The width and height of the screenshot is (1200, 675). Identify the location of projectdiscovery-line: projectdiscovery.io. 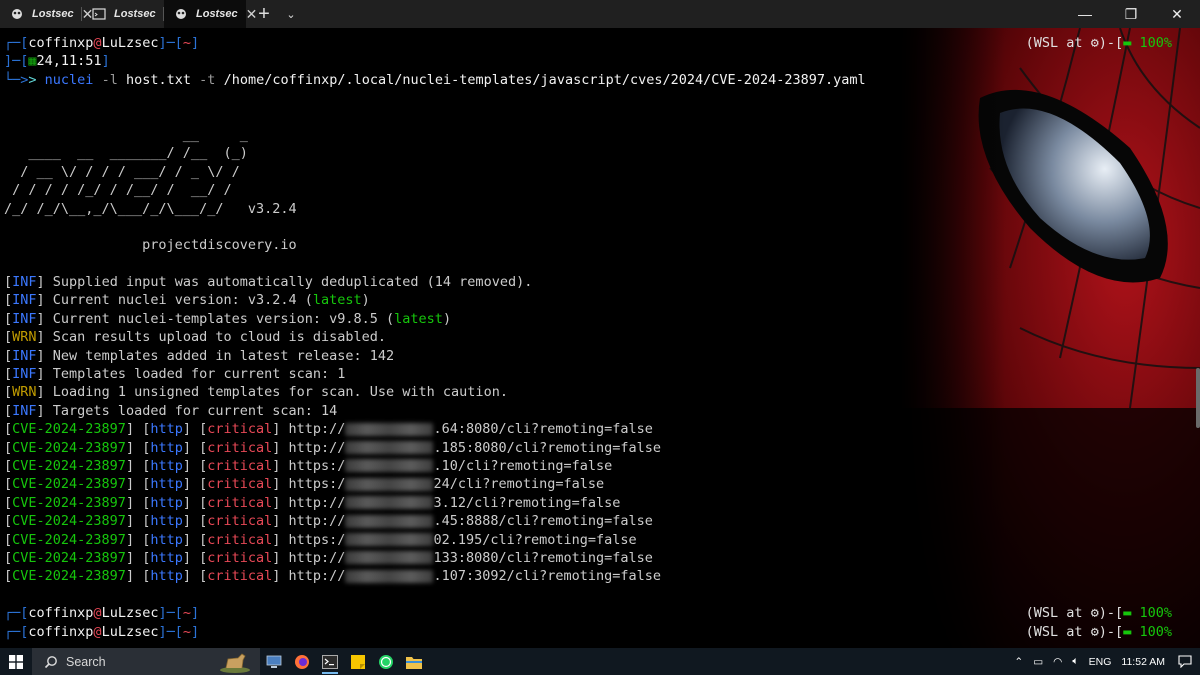
(599, 245).